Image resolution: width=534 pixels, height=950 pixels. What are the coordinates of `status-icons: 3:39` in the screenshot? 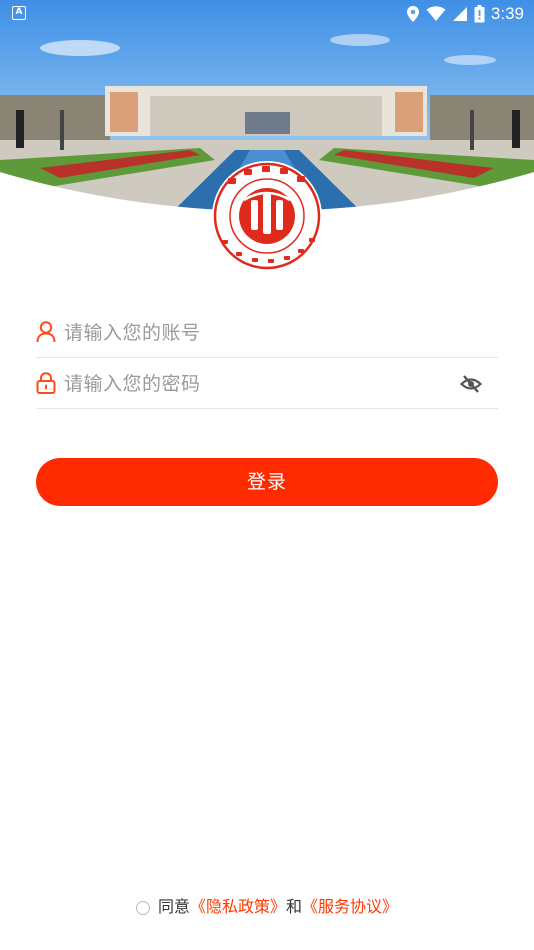 It's located at (465, 14).